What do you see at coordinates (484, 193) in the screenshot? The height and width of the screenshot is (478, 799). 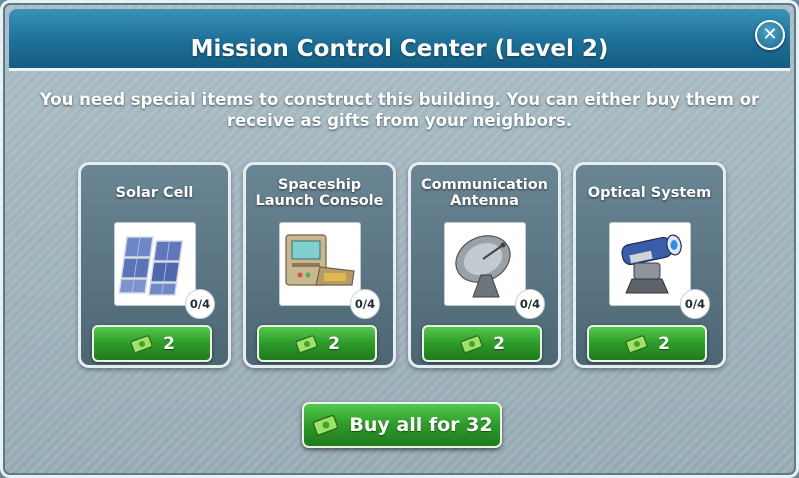 I see `item-name: Communication Antenna` at bounding box center [484, 193].